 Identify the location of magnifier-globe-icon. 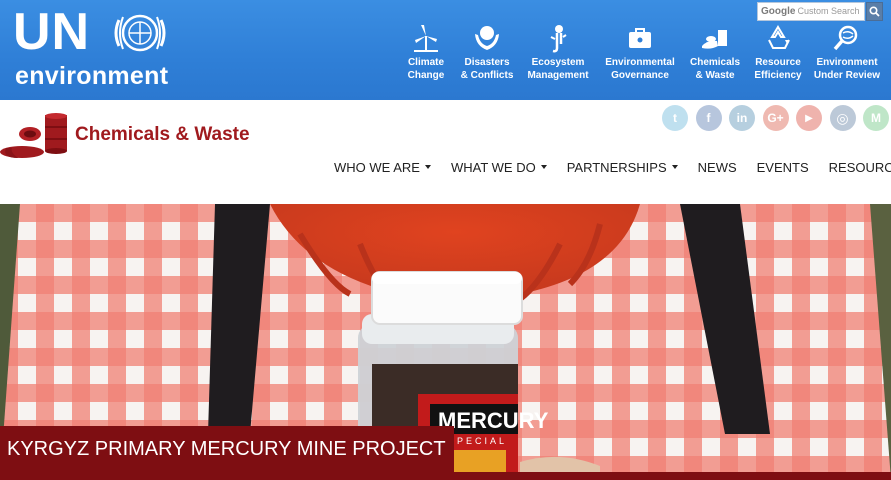
(845, 38).